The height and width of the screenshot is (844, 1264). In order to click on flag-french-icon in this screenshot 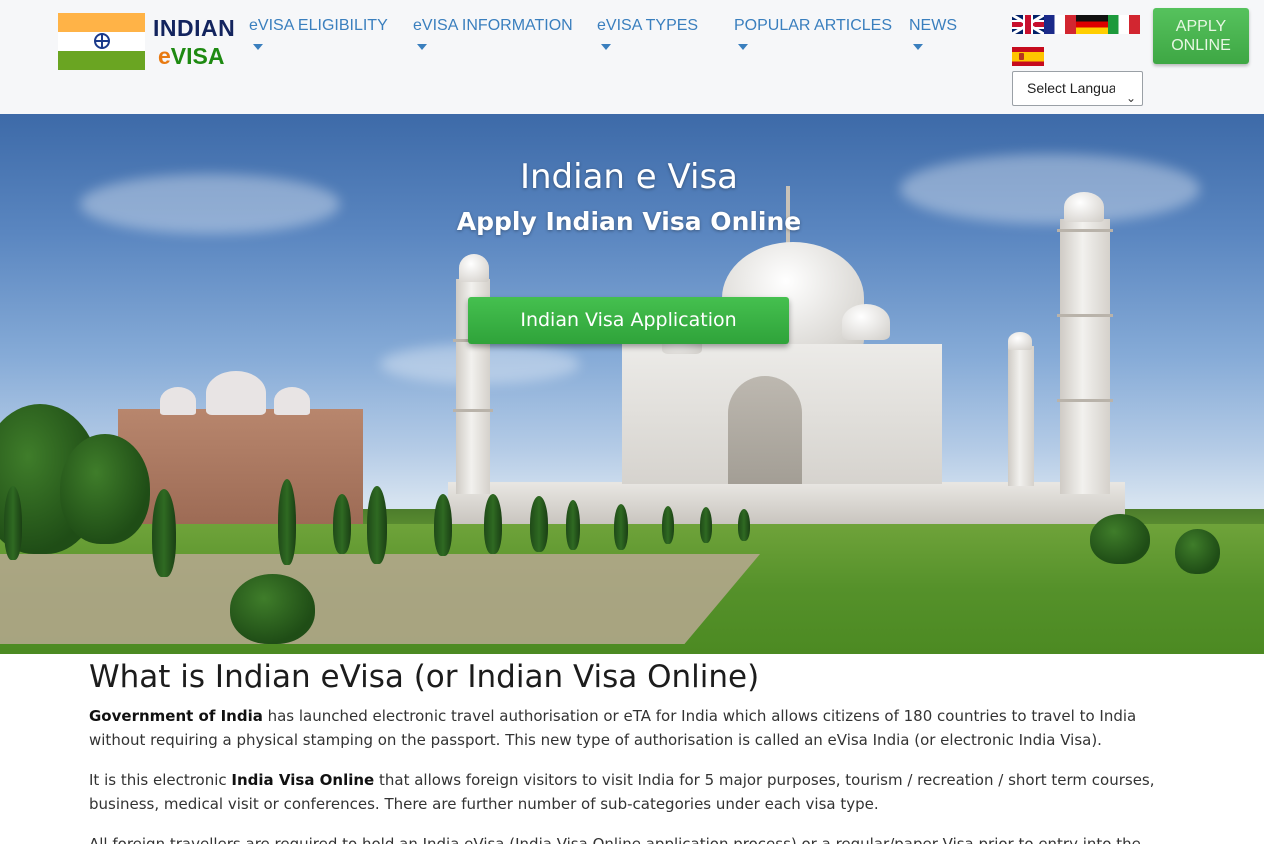, I will do `click(1060, 24)`.